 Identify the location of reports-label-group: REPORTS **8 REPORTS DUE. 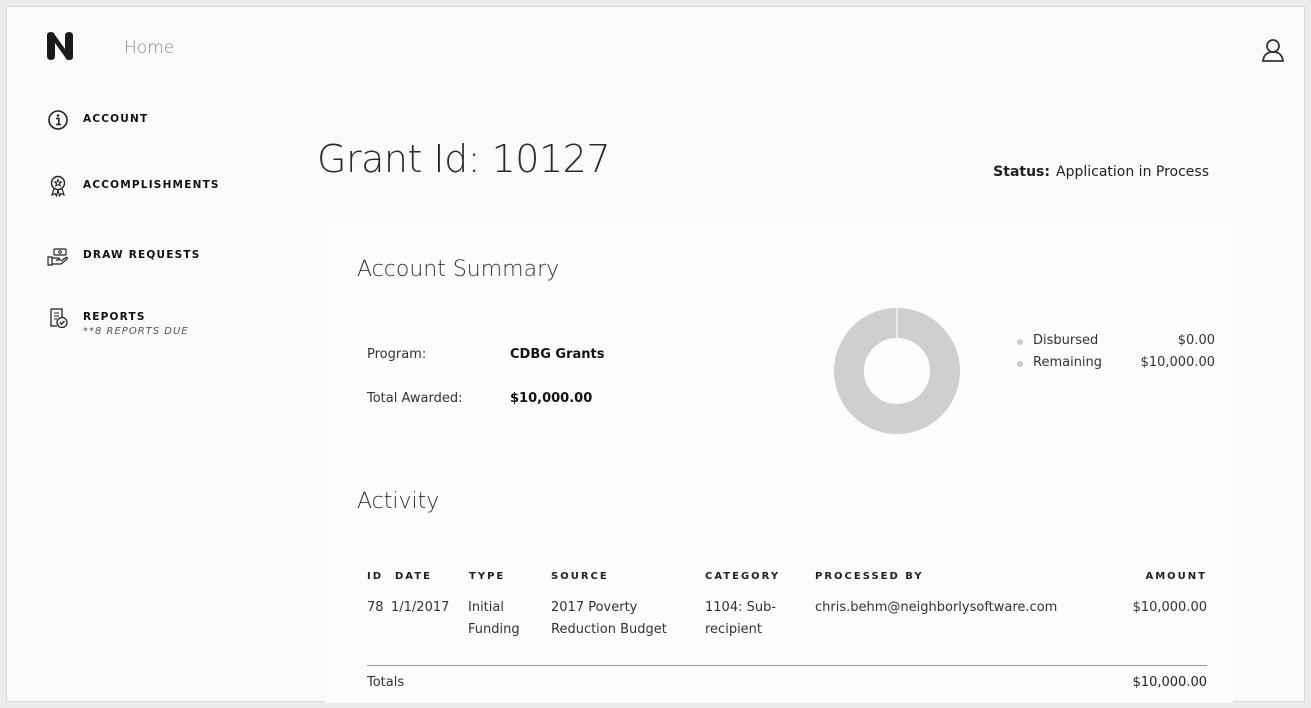
(136, 322).